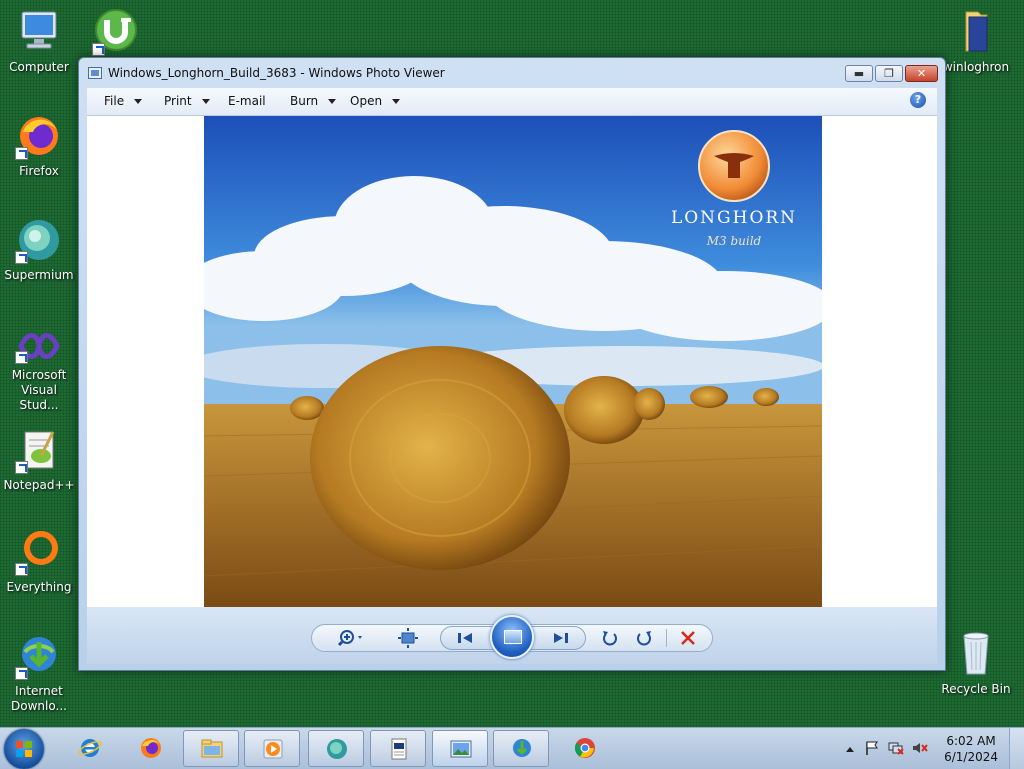 This screenshot has width=1024, height=769. I want to click on volume-muted-icon, so click(920, 748).